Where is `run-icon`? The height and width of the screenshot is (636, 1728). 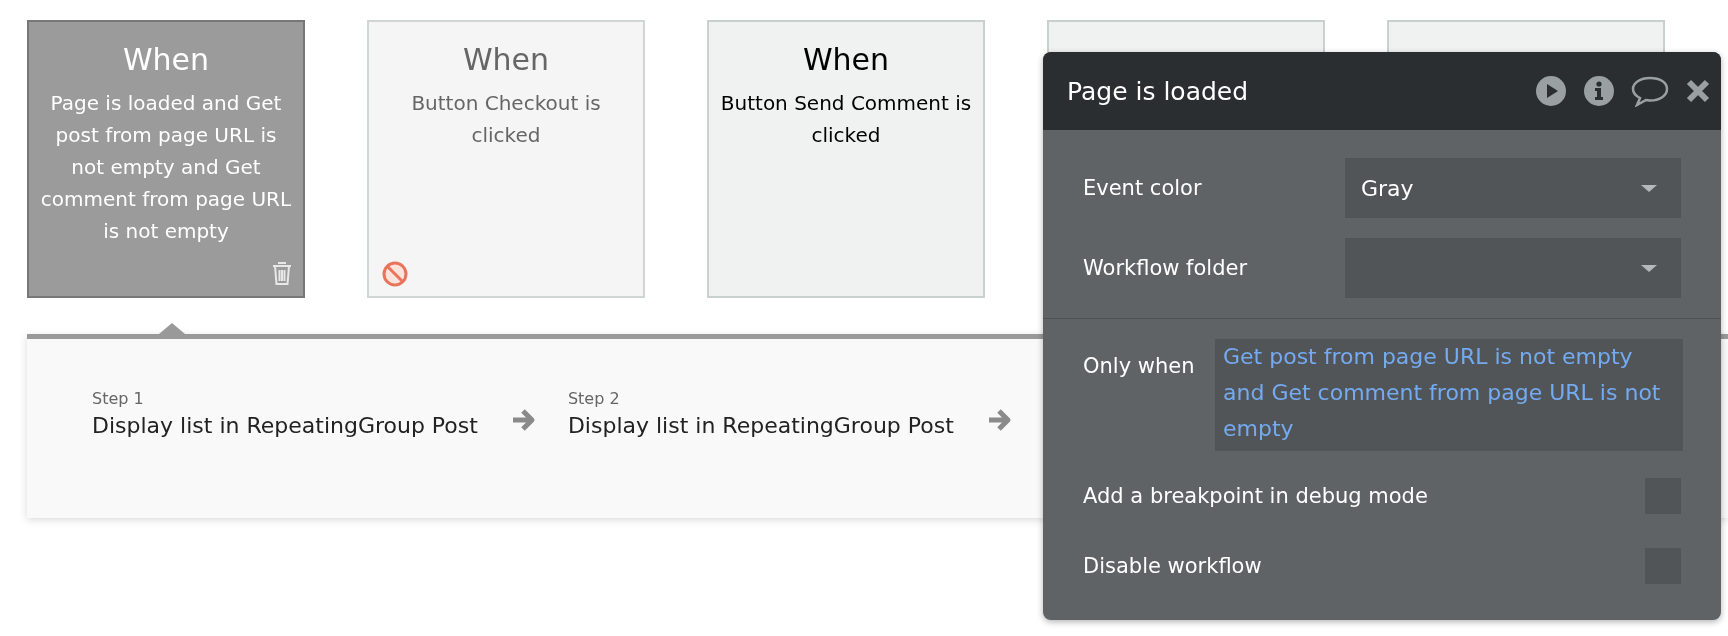
run-icon is located at coordinates (1551, 91).